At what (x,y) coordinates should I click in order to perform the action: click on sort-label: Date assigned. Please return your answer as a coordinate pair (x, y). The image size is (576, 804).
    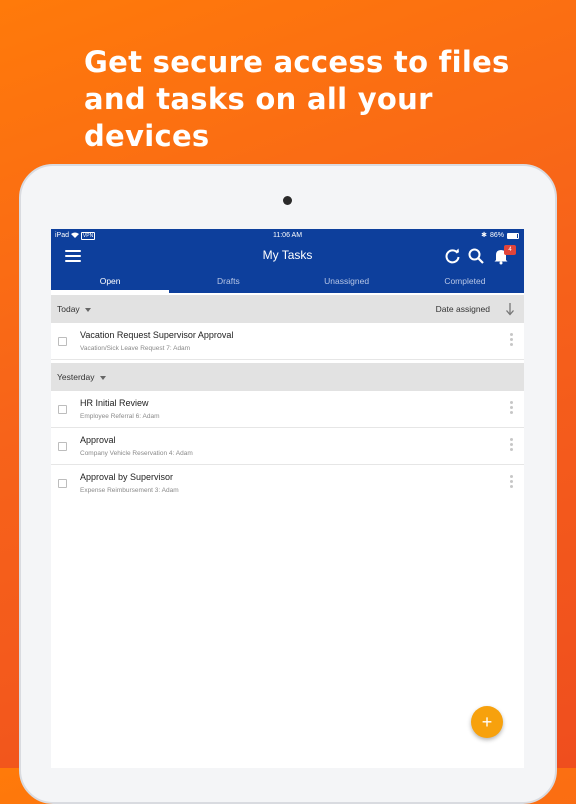
    Looking at the image, I should click on (463, 309).